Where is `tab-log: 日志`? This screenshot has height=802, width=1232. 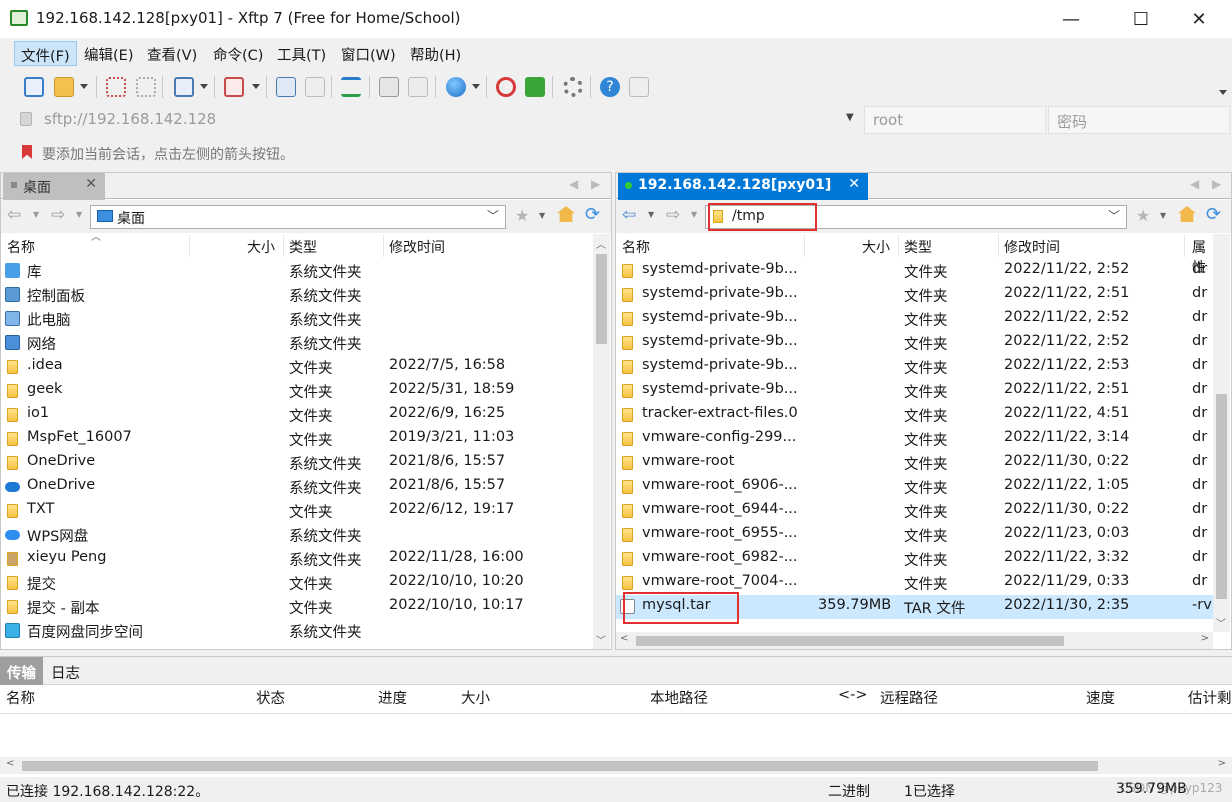
tab-log: 日志 is located at coordinates (65, 671).